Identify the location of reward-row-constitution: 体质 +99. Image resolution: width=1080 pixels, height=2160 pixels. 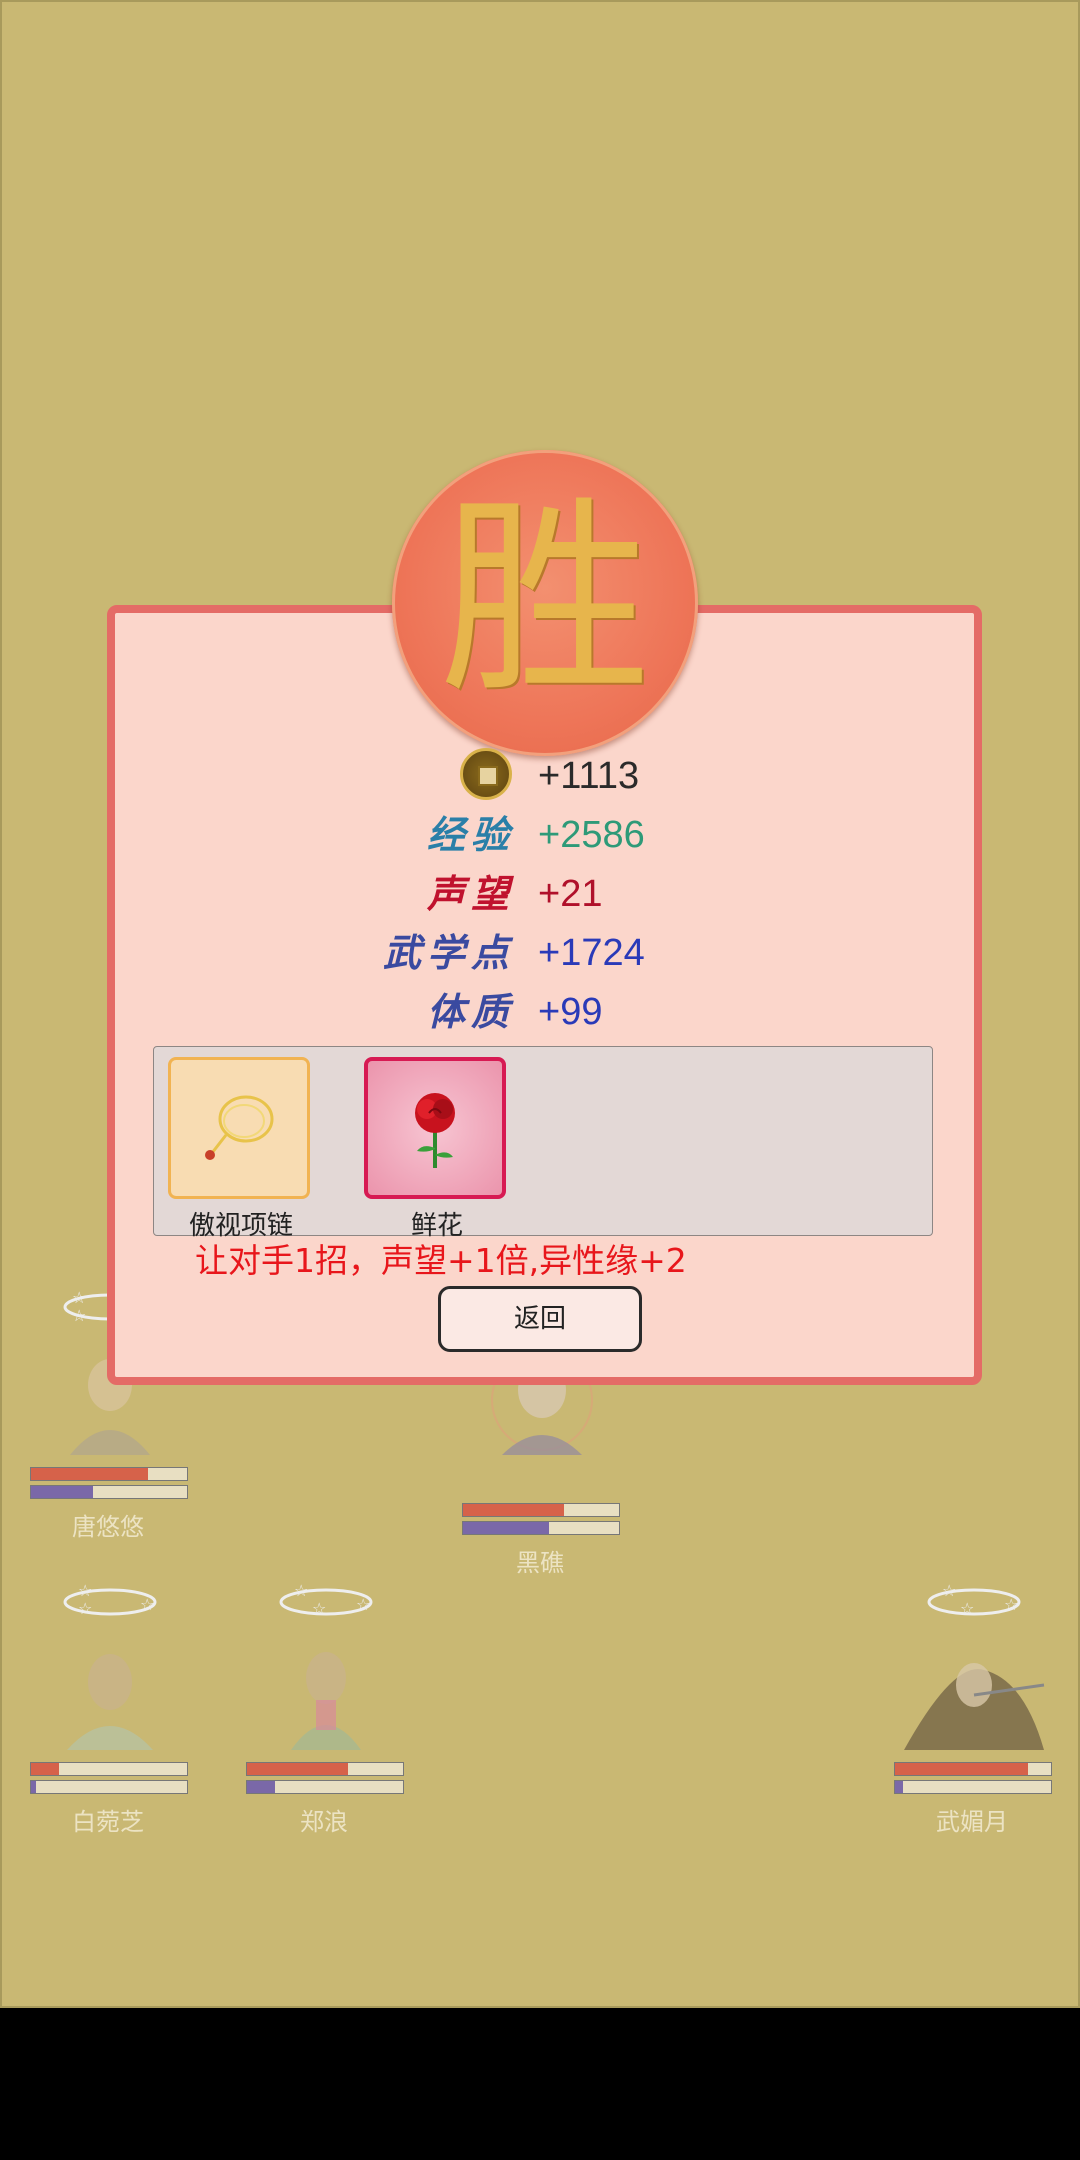
(540, 1012).